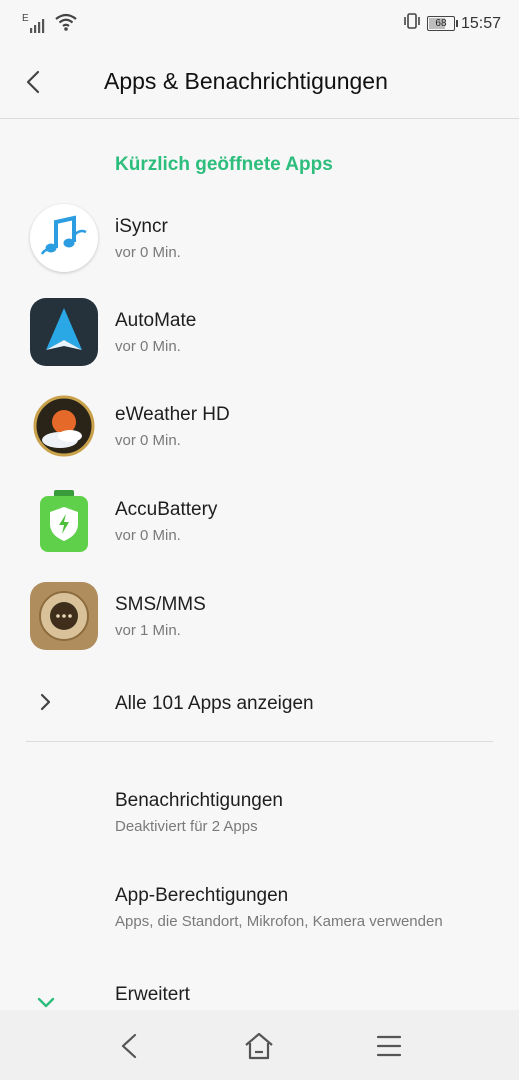 Image resolution: width=519 pixels, height=1080 pixels. What do you see at coordinates (64, 521) in the screenshot?
I see `accubattery-icon` at bounding box center [64, 521].